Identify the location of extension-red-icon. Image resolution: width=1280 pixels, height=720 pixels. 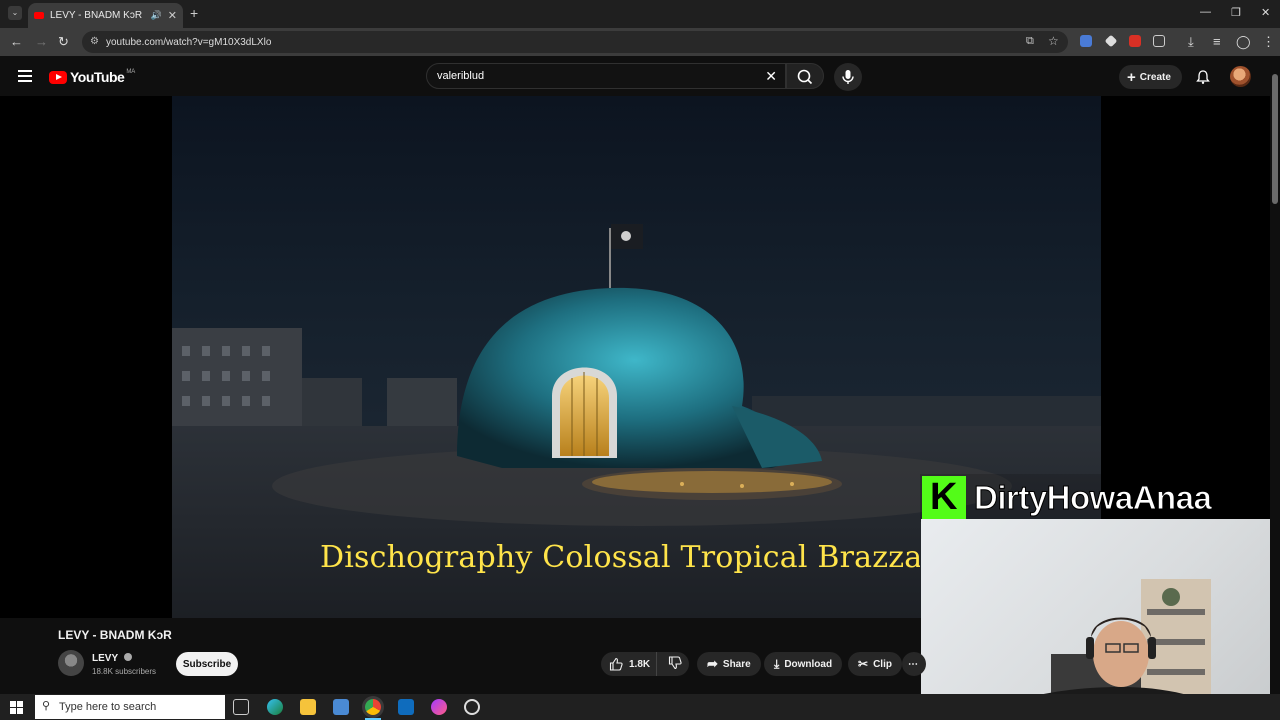
(1135, 41).